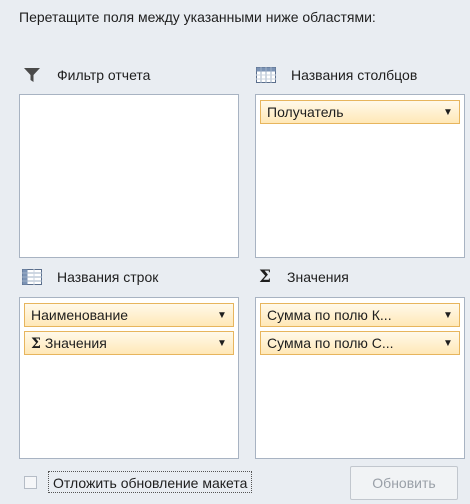  I want to click on field-values: Σ Значения ▼, so click(129, 343).